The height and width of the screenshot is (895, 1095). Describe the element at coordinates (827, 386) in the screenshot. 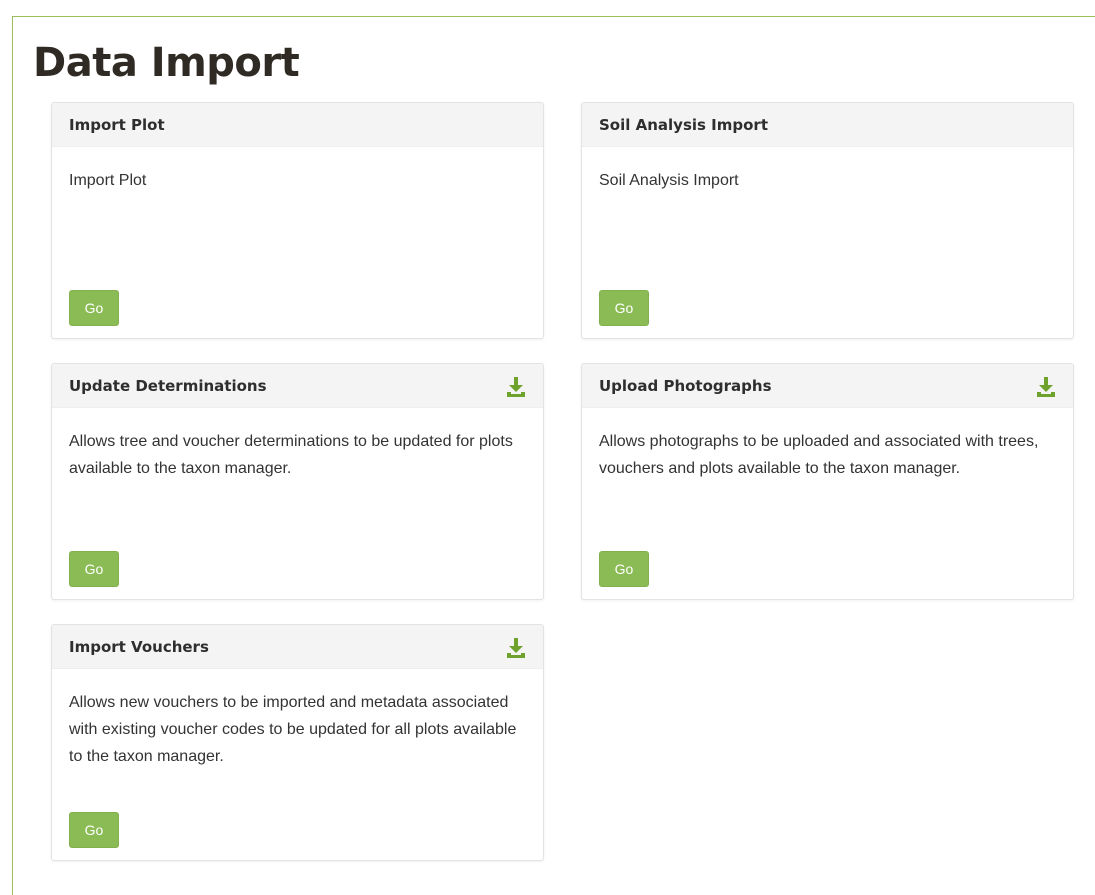

I see `card-header: Upload Photographs` at that location.